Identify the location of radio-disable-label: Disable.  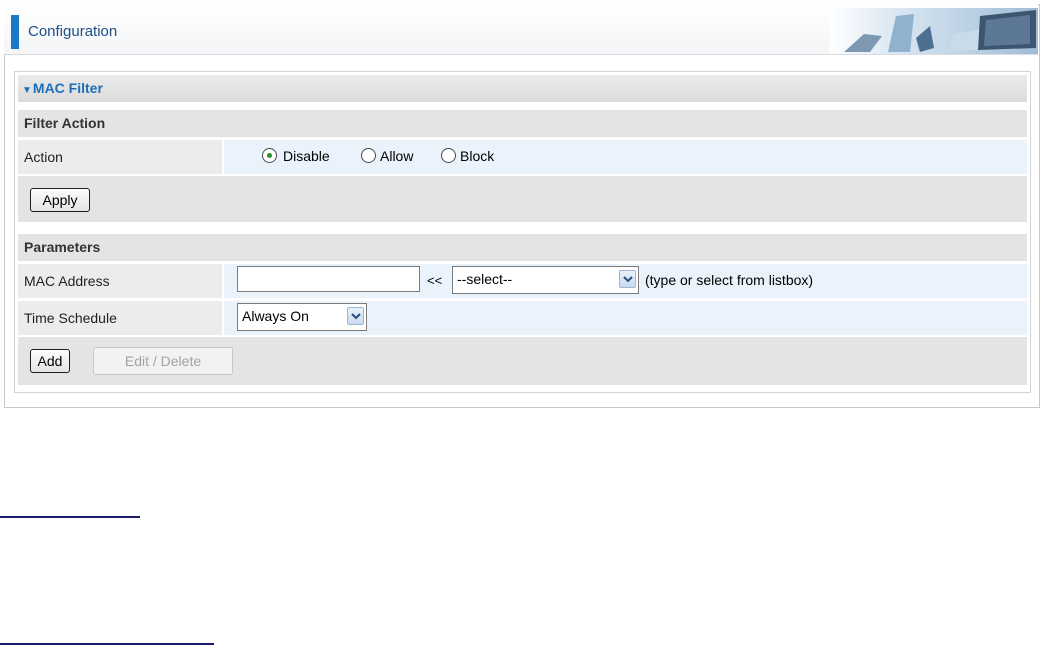
(306, 156).